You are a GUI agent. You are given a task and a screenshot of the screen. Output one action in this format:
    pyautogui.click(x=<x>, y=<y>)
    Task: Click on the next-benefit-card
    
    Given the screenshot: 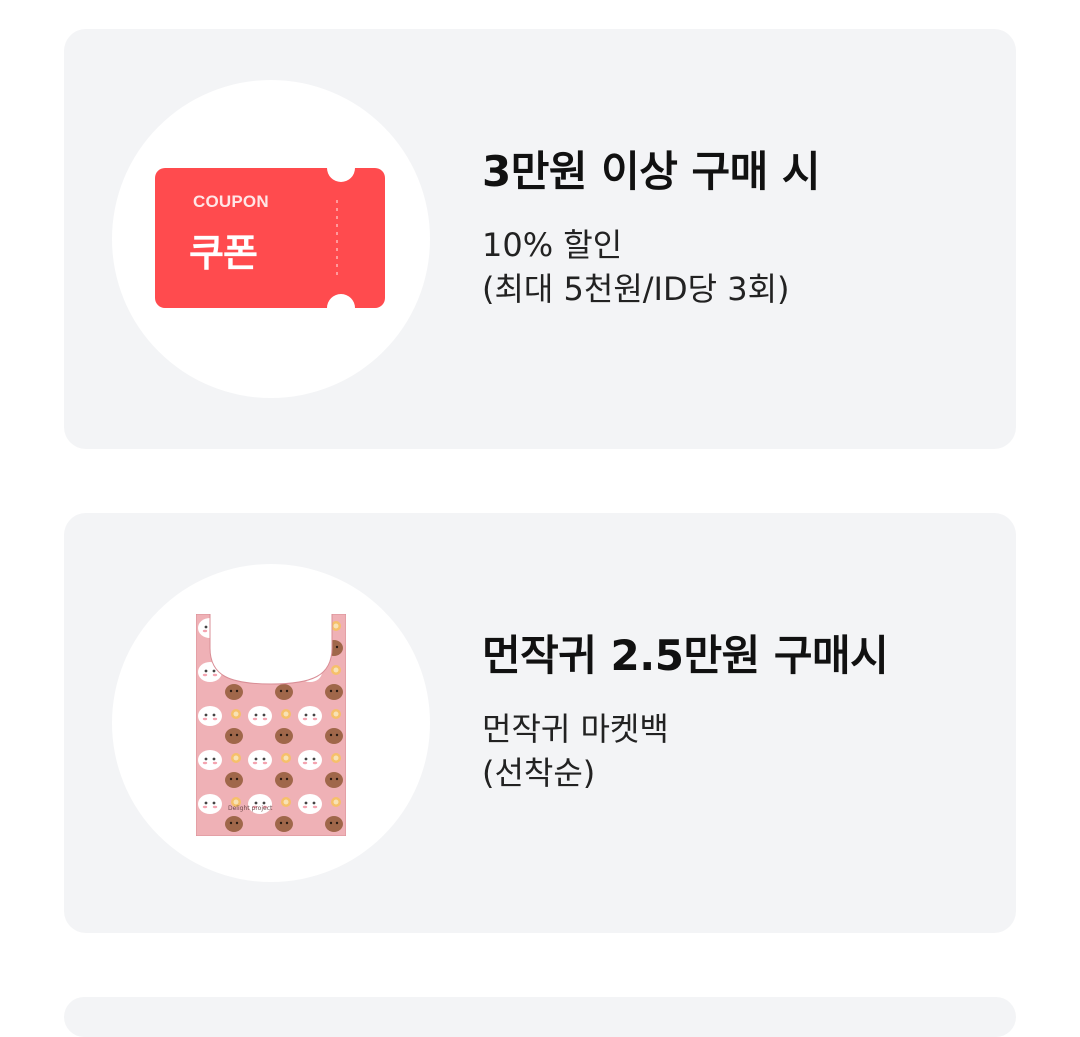 What is the action you would take?
    pyautogui.click(x=540, y=1017)
    